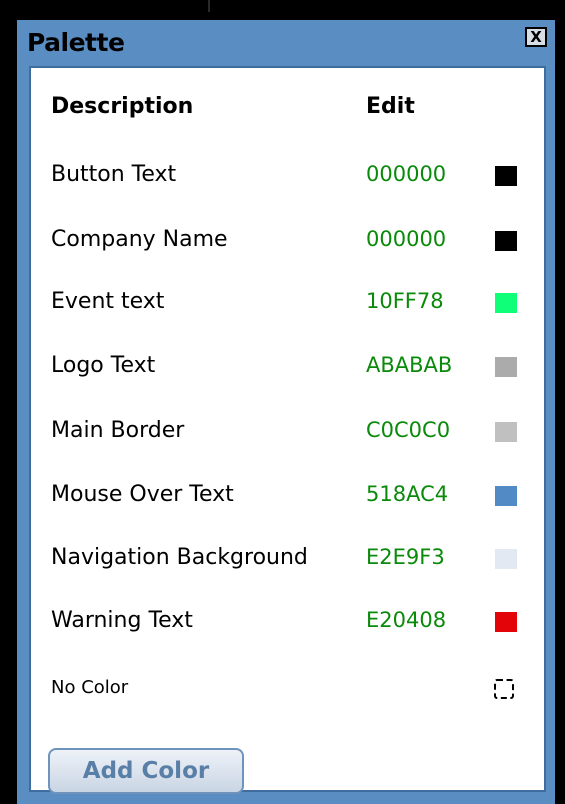 The height and width of the screenshot is (804, 565). I want to click on top-divider, so click(209, 6).